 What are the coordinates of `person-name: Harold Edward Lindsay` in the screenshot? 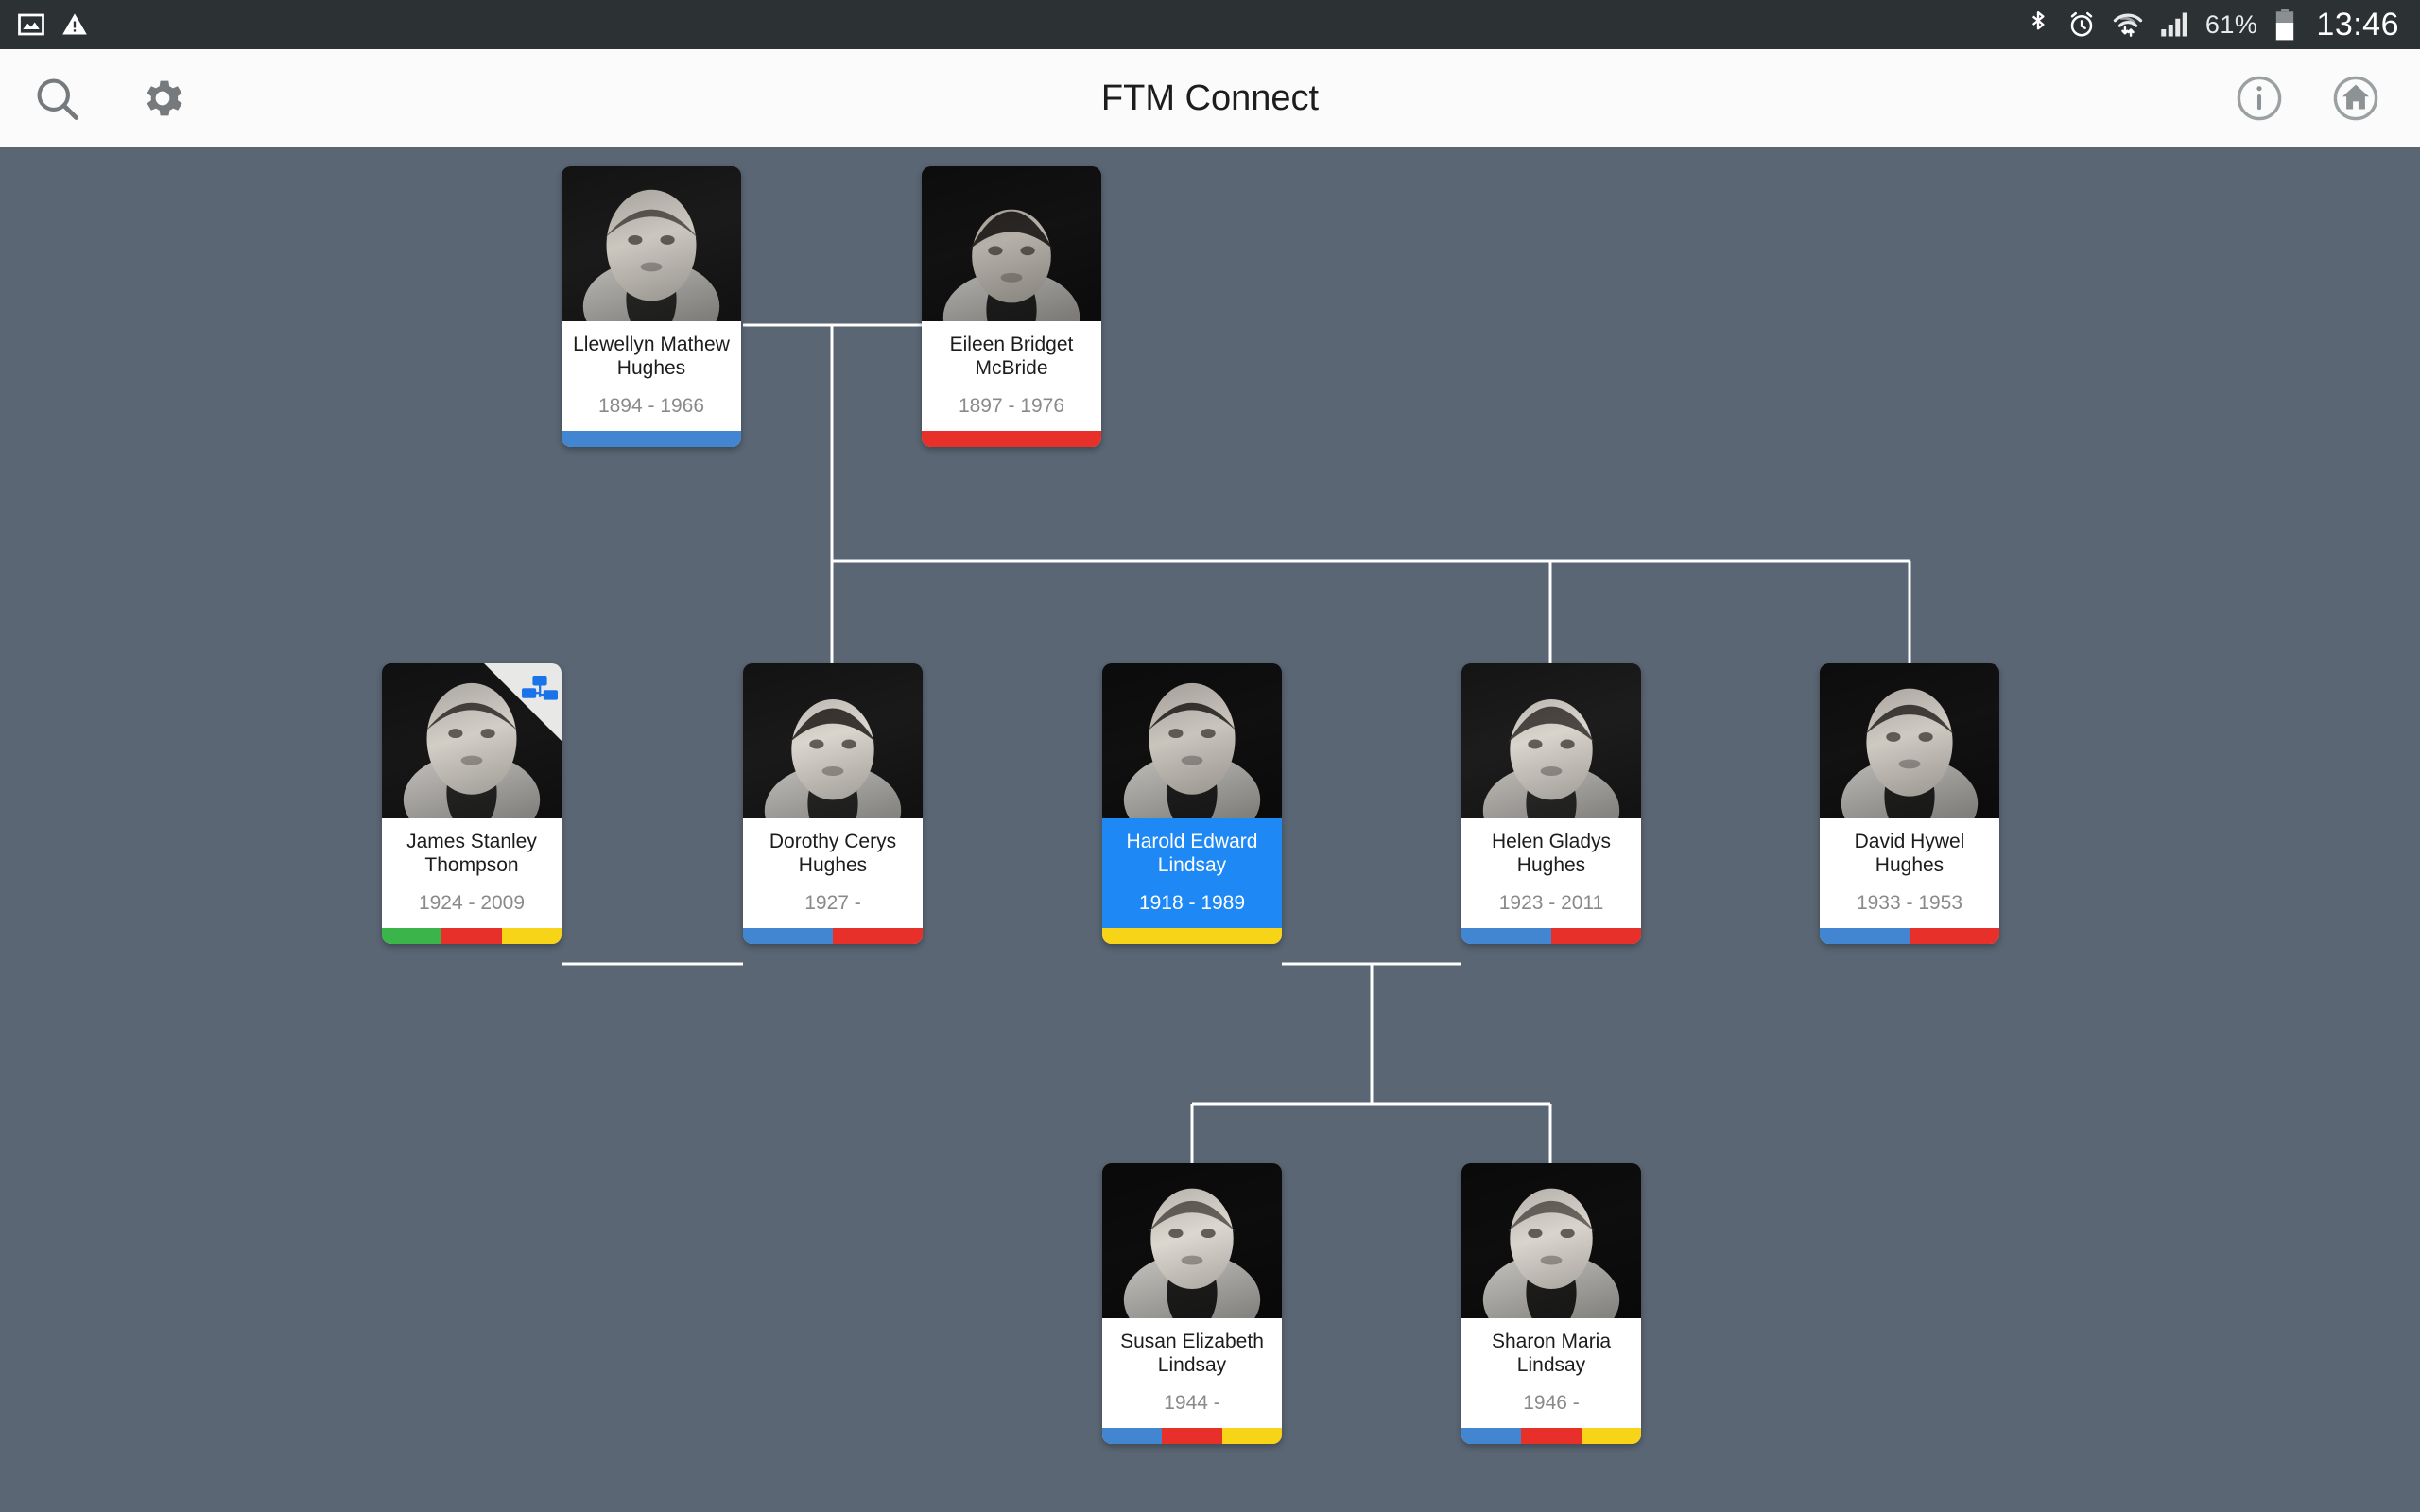 It's located at (1192, 853).